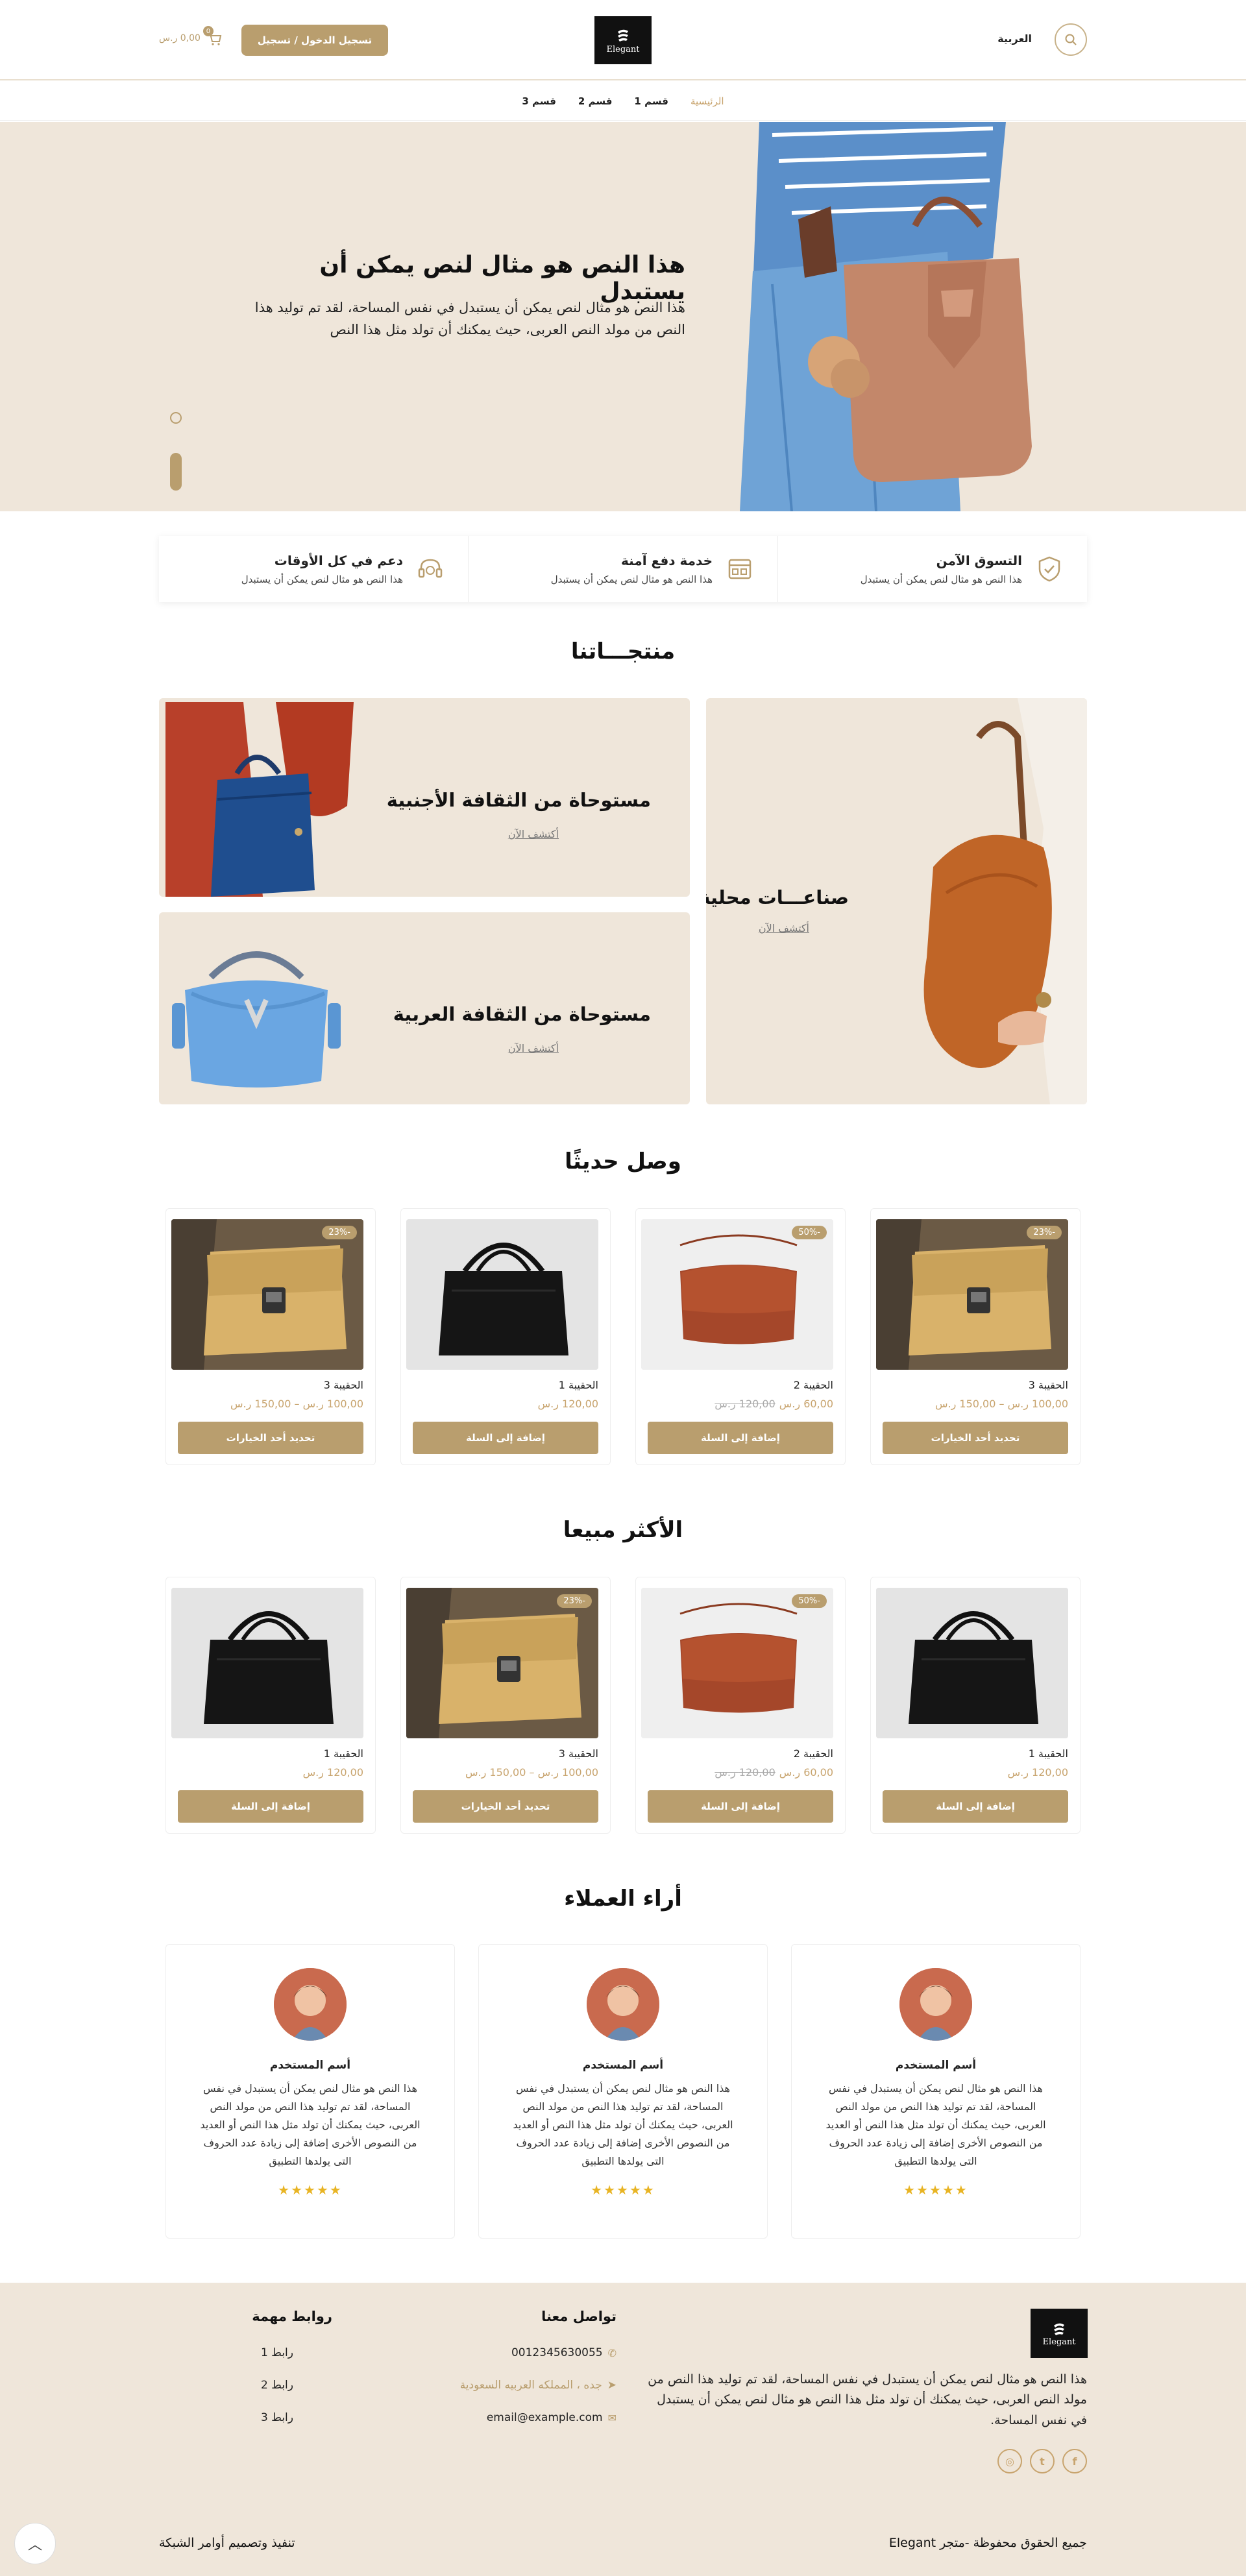 This screenshot has height=2576, width=1246. Describe the element at coordinates (212, 36) in the screenshot. I see `cart-icon: 0` at that location.